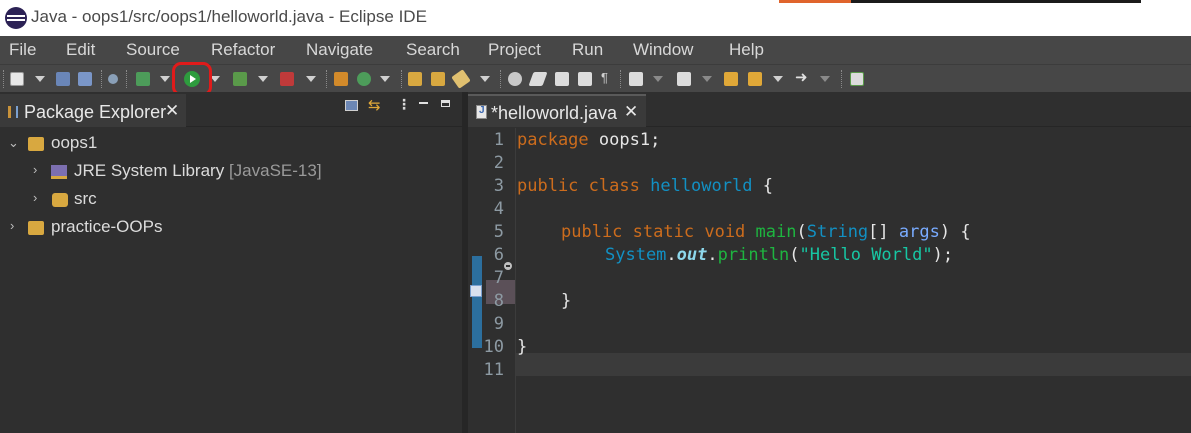  Describe the element at coordinates (13, 143) in the screenshot. I see `chevron-down-icon: ⌄` at that location.